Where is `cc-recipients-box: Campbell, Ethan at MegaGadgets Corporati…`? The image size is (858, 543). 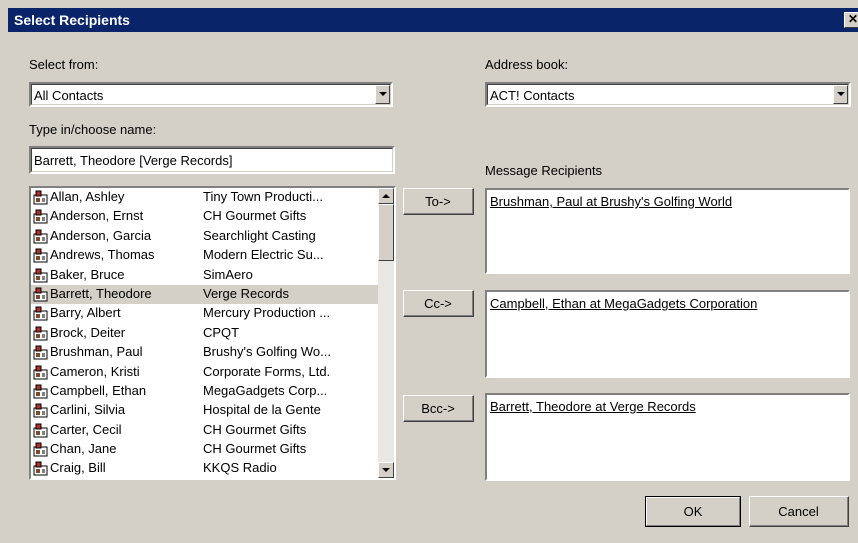
cc-recipients-box: Campbell, Ethan at MegaGadgets Corporati… is located at coordinates (667, 334).